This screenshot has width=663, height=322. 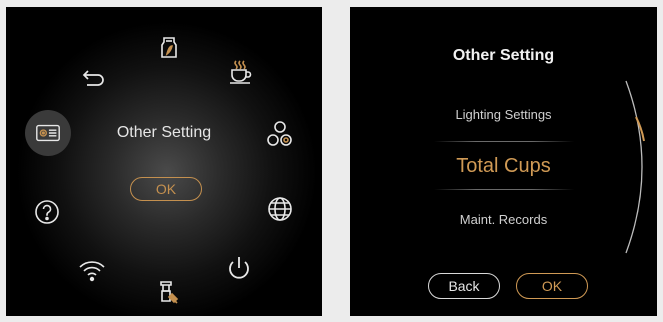 I want to click on ok-button-right-label: OK, so click(x=552, y=286).